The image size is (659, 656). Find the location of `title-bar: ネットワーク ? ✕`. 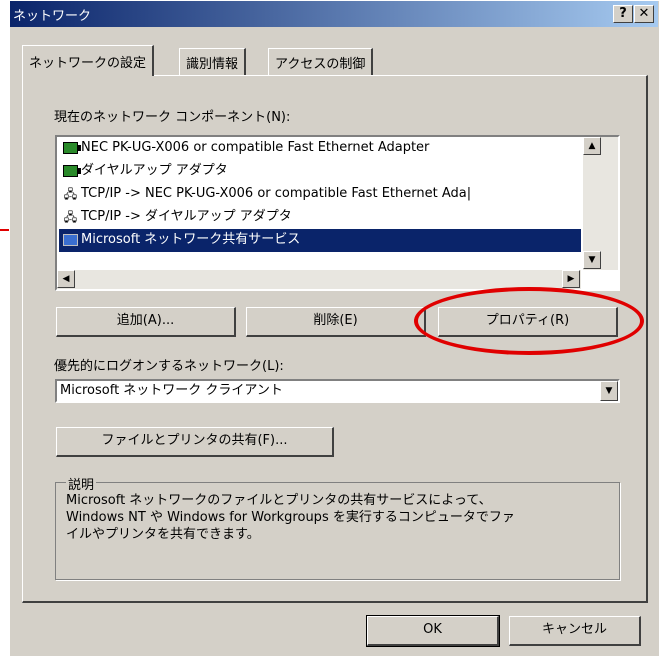

title-bar: ネットワーク ? ✕ is located at coordinates (334, 14).